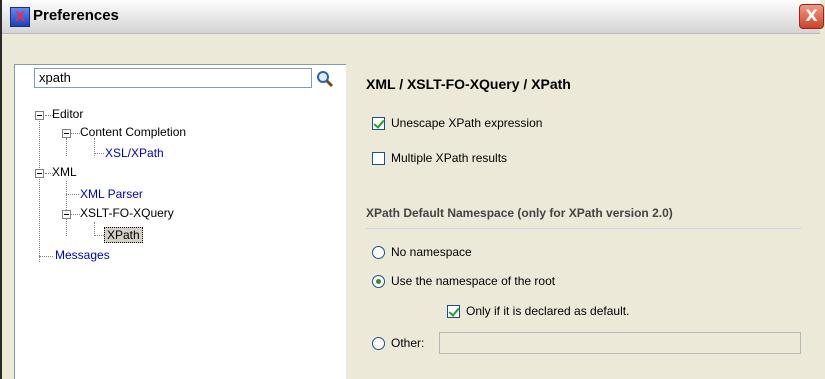 The width and height of the screenshot is (825, 379). What do you see at coordinates (127, 213) in the screenshot?
I see `tree-item-xslt-fo-xquery: XSLT-FO-XQuery` at bounding box center [127, 213].